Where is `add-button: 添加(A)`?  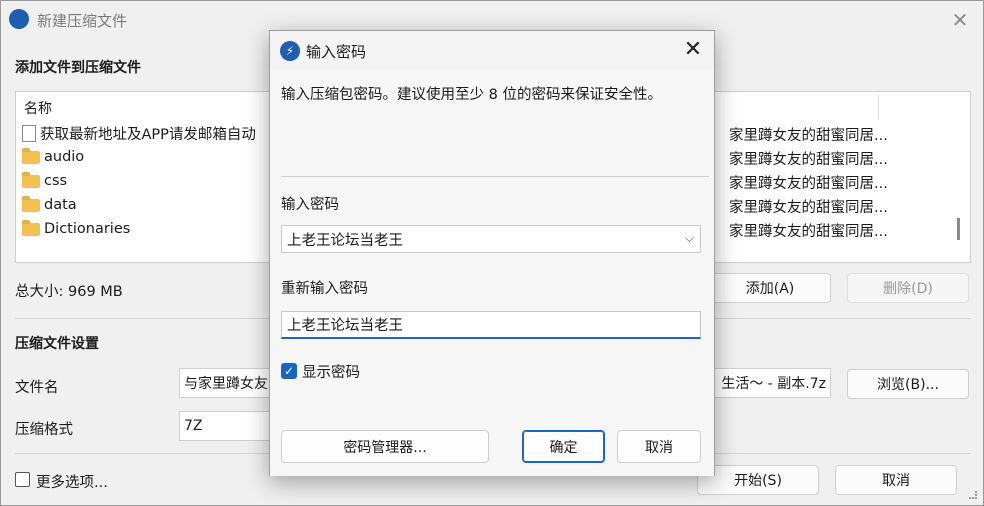
add-button: 添加(A) is located at coordinates (770, 288).